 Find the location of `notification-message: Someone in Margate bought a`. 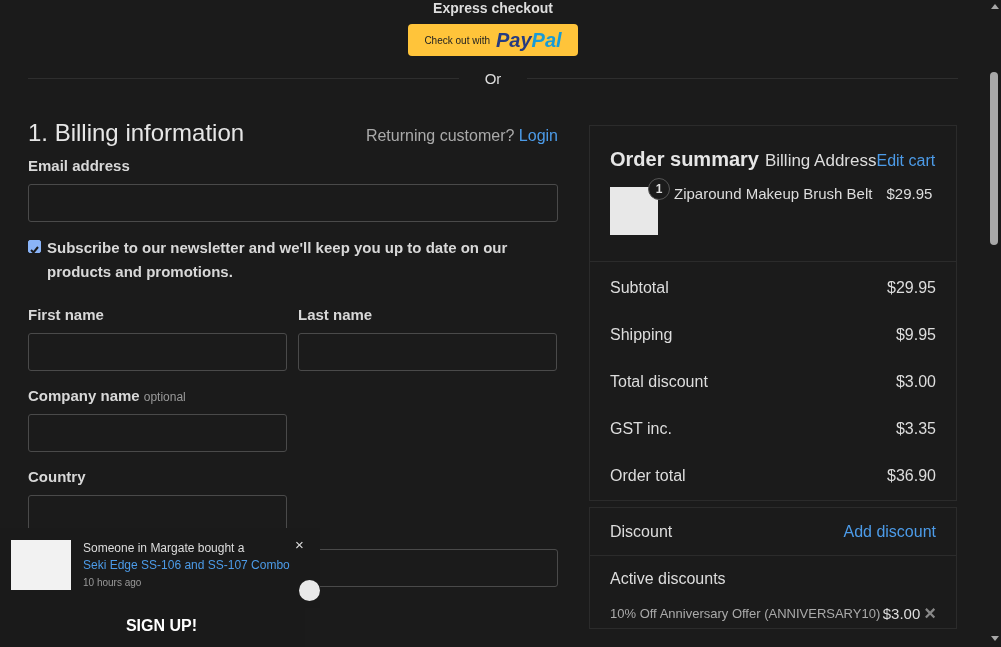

notification-message: Someone in Margate bought a is located at coordinates (164, 548).